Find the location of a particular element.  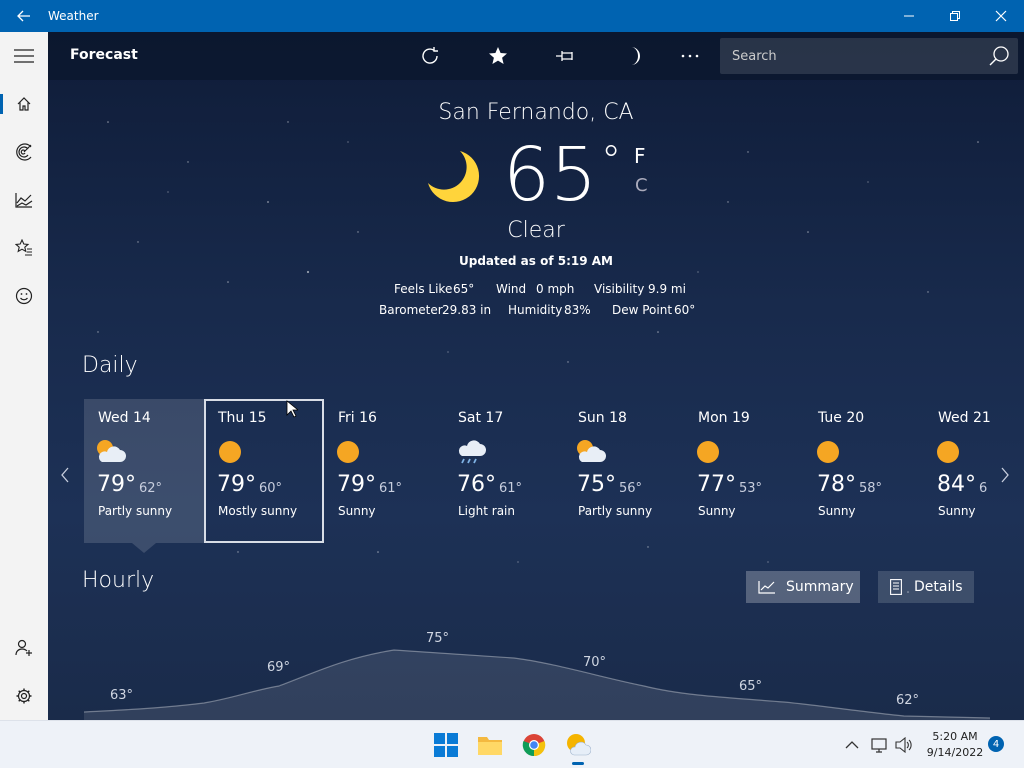

close-icon is located at coordinates (1001, 16).